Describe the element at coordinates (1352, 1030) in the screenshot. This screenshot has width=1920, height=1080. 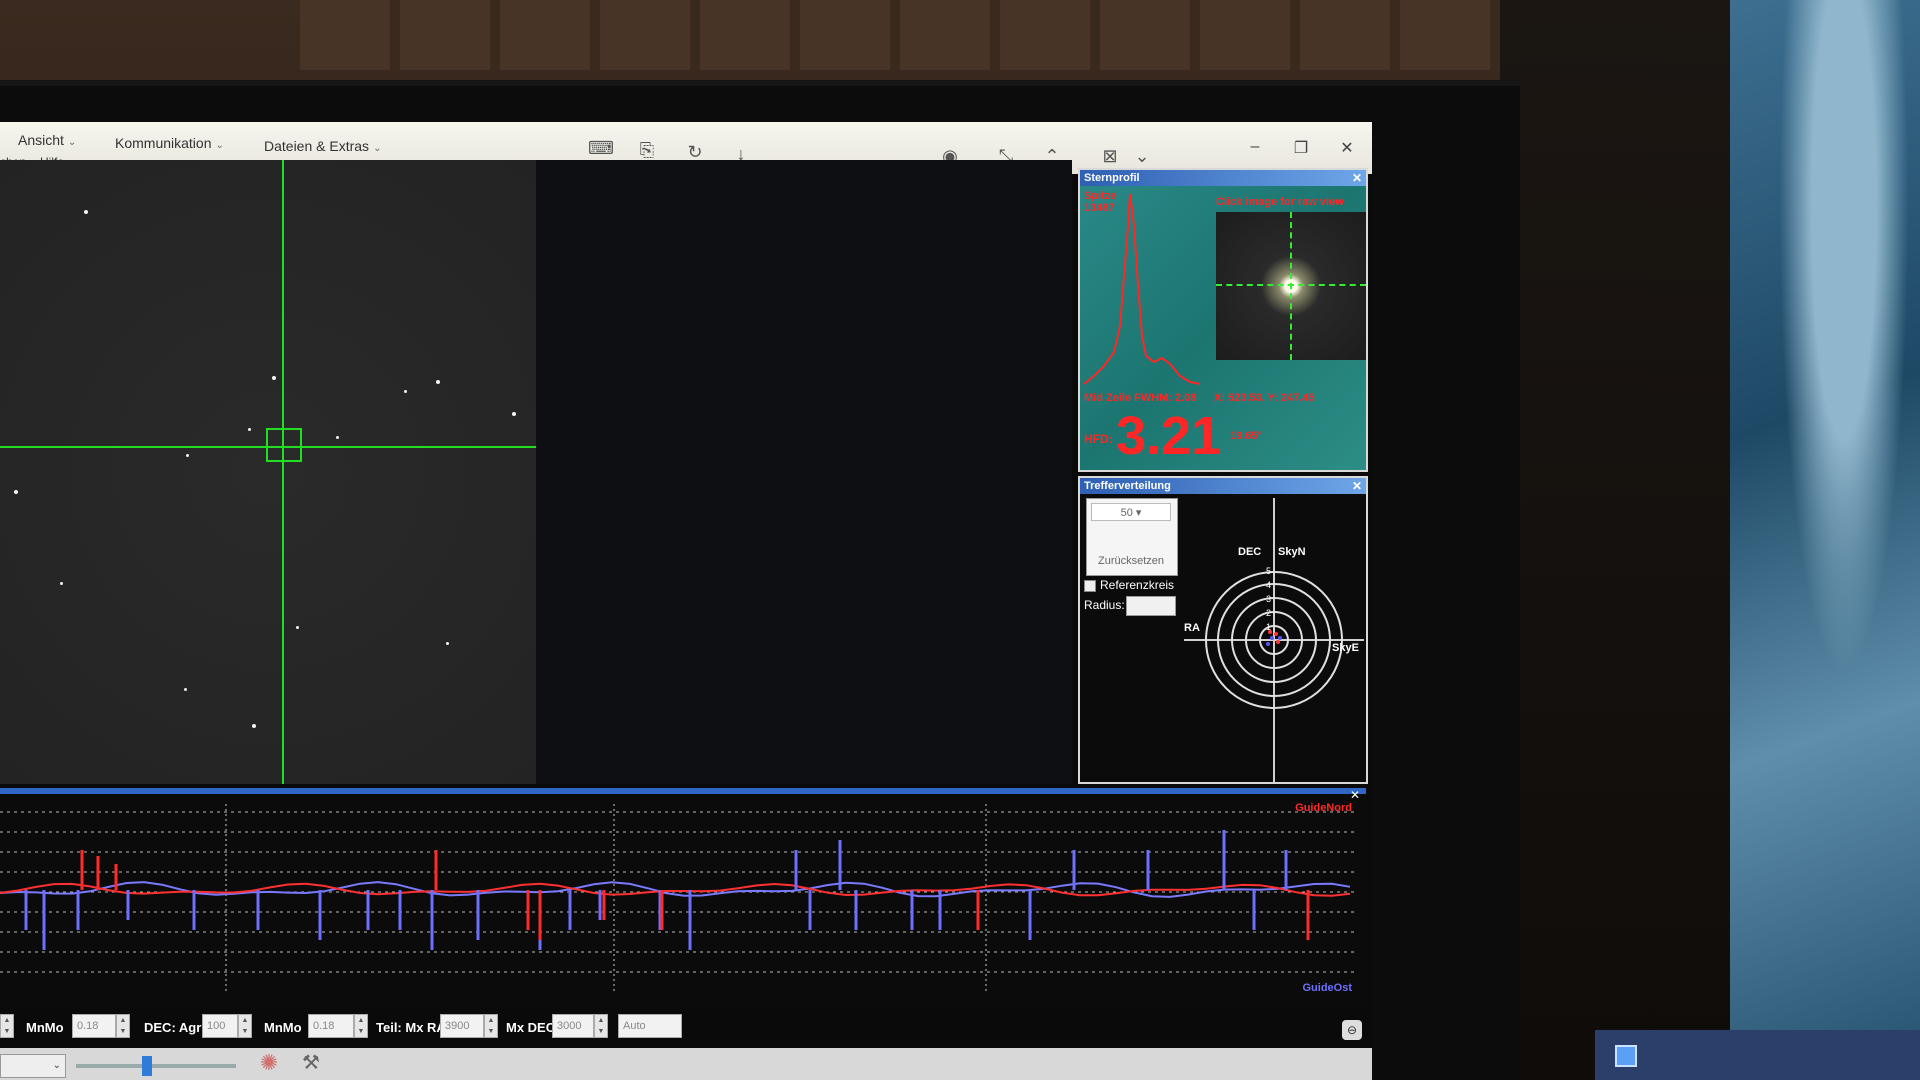
I see `expand-icon: ⊖` at that location.